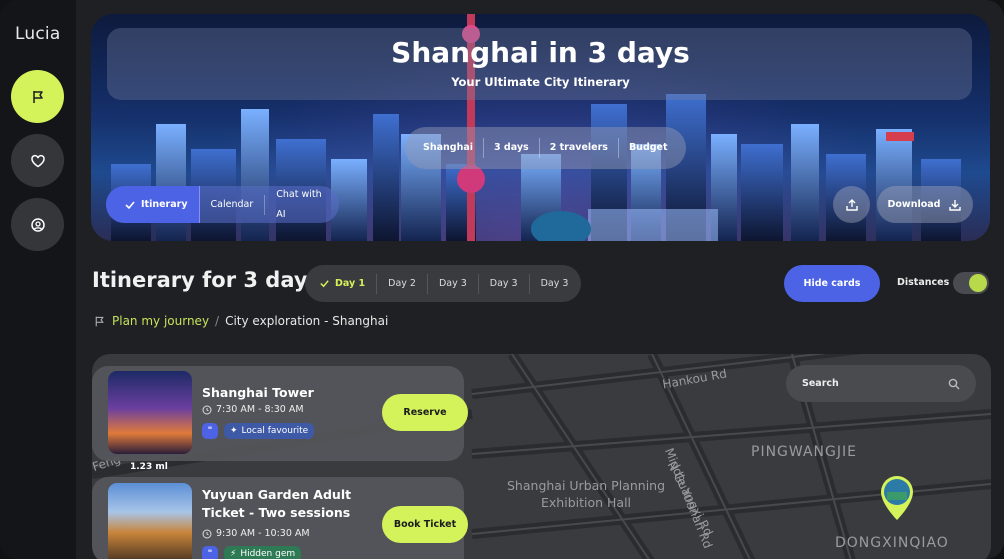 This screenshot has height=559, width=1004. I want to click on user-circle-icon, so click(37, 224).